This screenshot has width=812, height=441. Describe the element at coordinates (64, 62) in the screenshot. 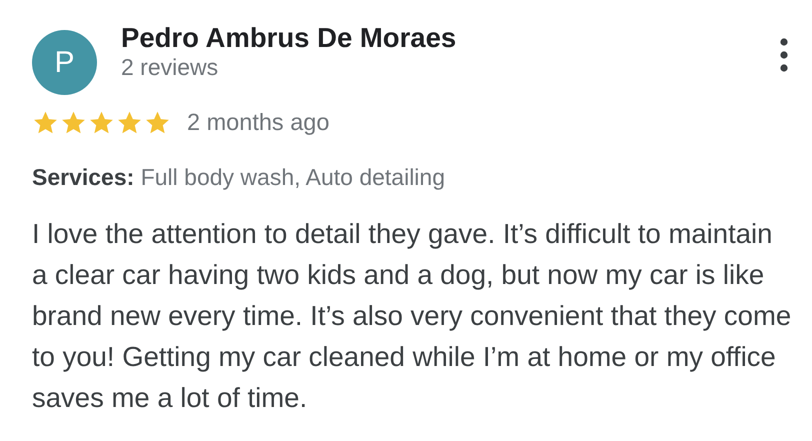

I see `avatar: P` at that location.